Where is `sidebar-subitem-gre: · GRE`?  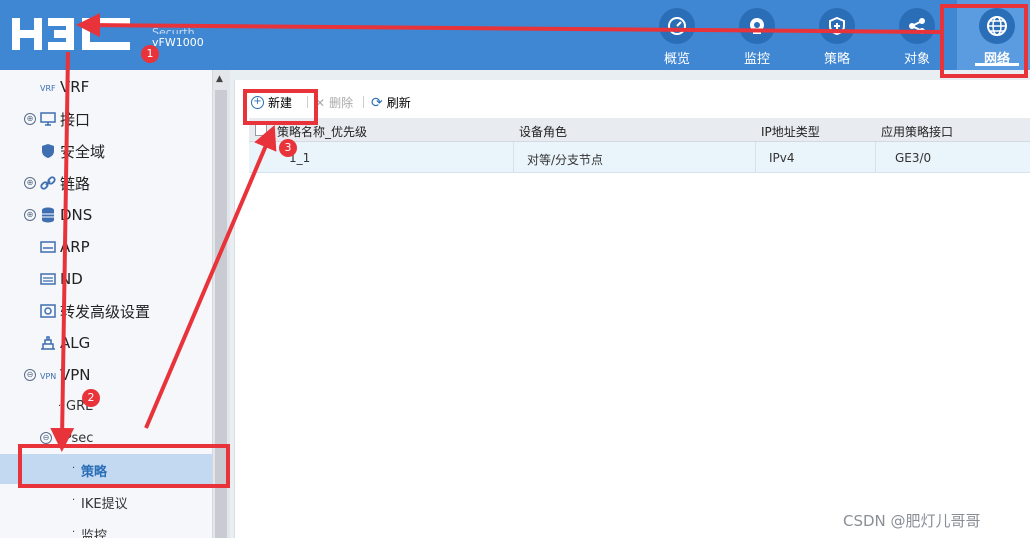
sidebar-subitem-gre: · GRE is located at coordinates (106, 407).